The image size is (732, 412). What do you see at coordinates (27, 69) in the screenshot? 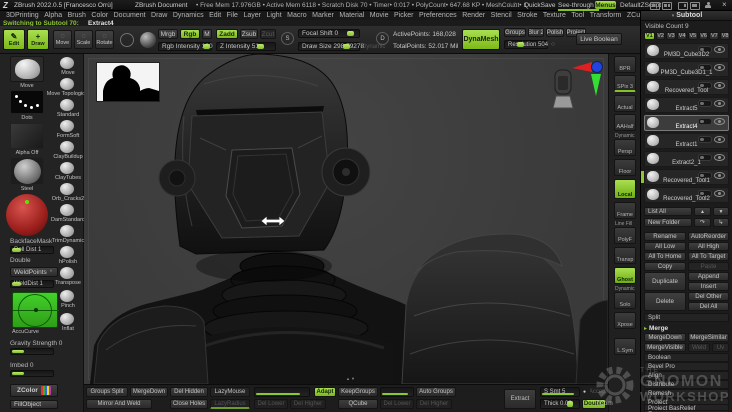
I see `current-brush-thumbnail` at bounding box center [27, 69].